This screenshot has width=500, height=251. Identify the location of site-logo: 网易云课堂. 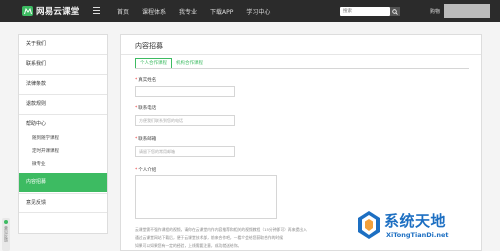
(51, 11).